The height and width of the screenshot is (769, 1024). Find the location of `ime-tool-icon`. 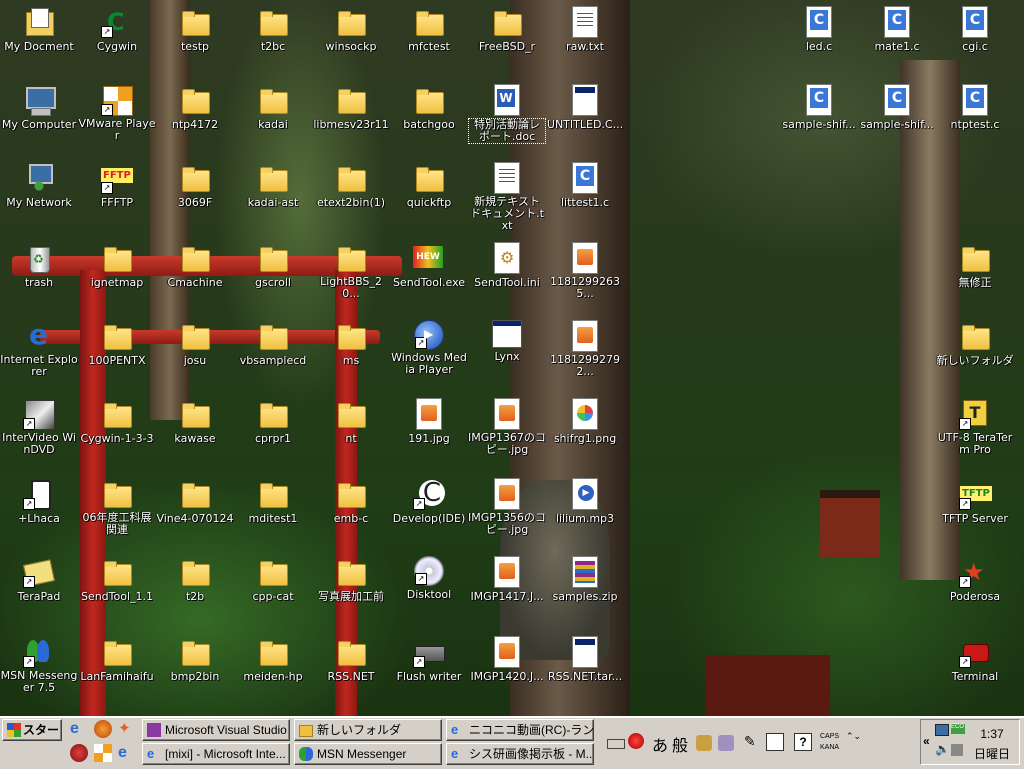

ime-tool-icon is located at coordinates (704, 743).